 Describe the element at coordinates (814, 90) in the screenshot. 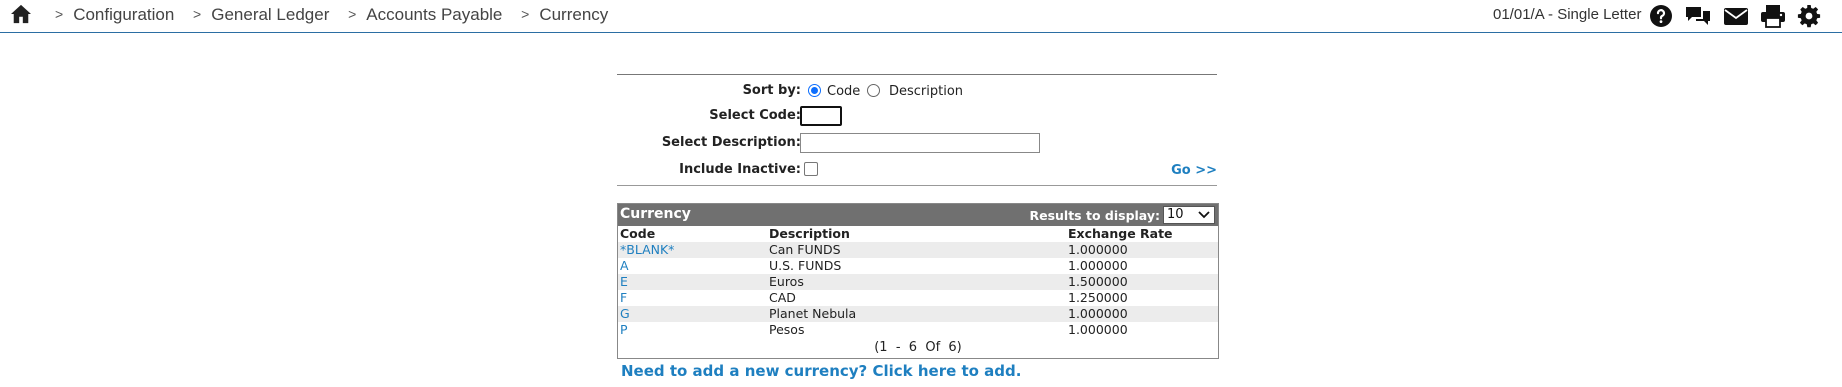

I see `sort-code-radio` at that location.